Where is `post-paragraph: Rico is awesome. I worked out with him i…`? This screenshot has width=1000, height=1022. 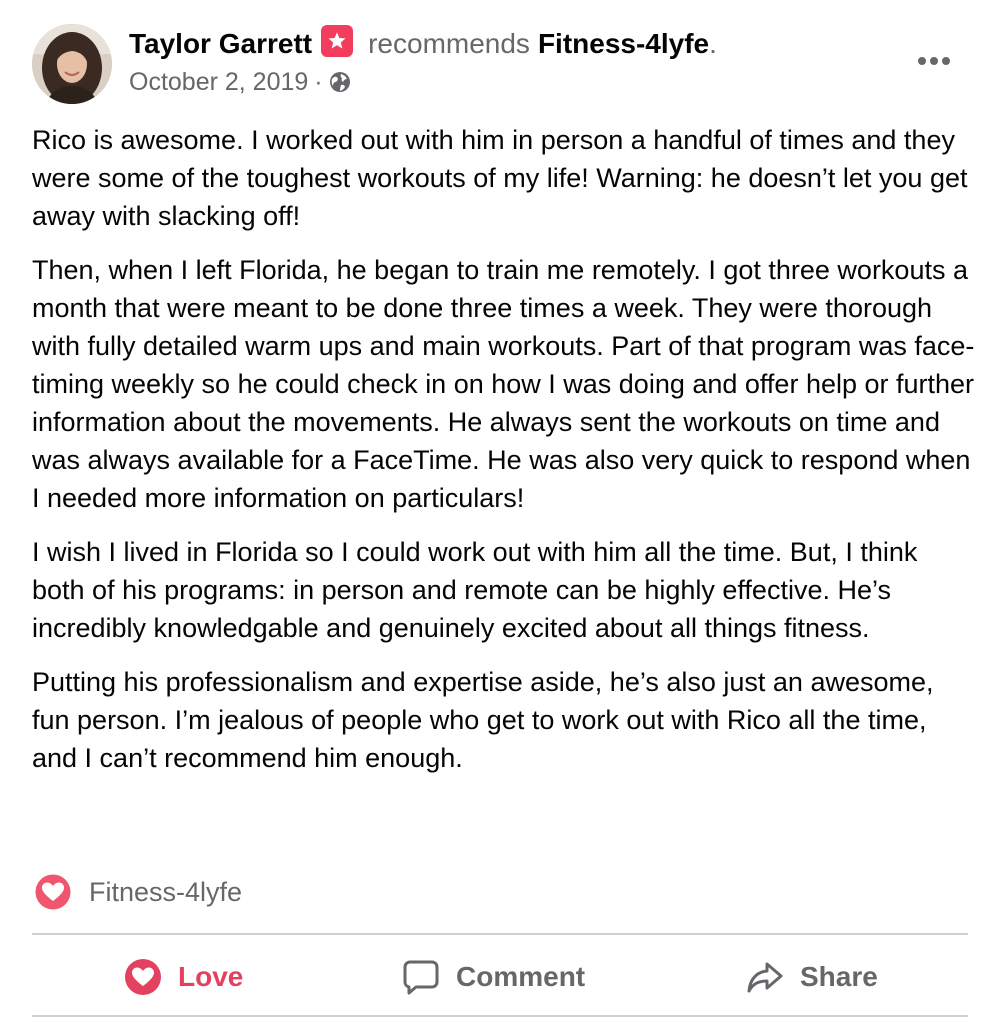 post-paragraph: Rico is awesome. I worked out with him i… is located at coordinates (500, 178).